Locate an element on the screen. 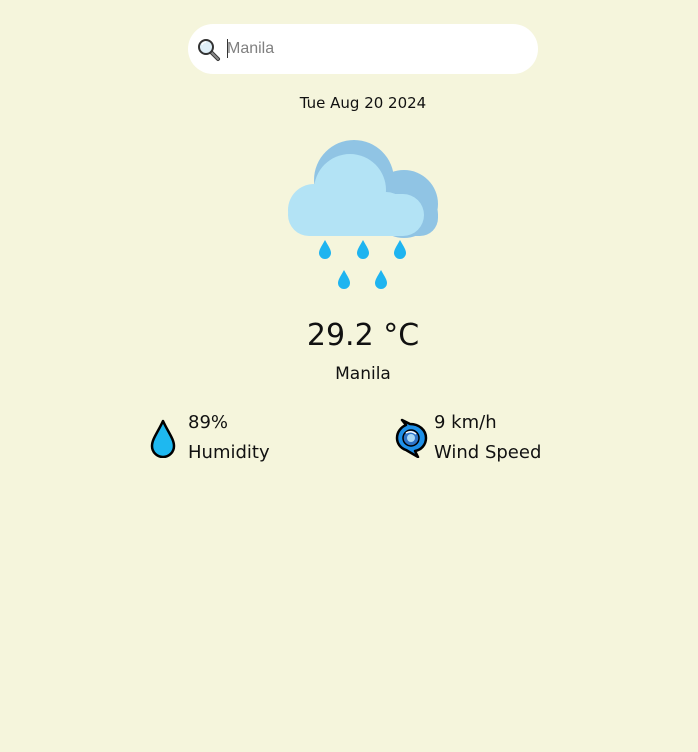  temperature-value: 29.2 °C is located at coordinates (363, 335).